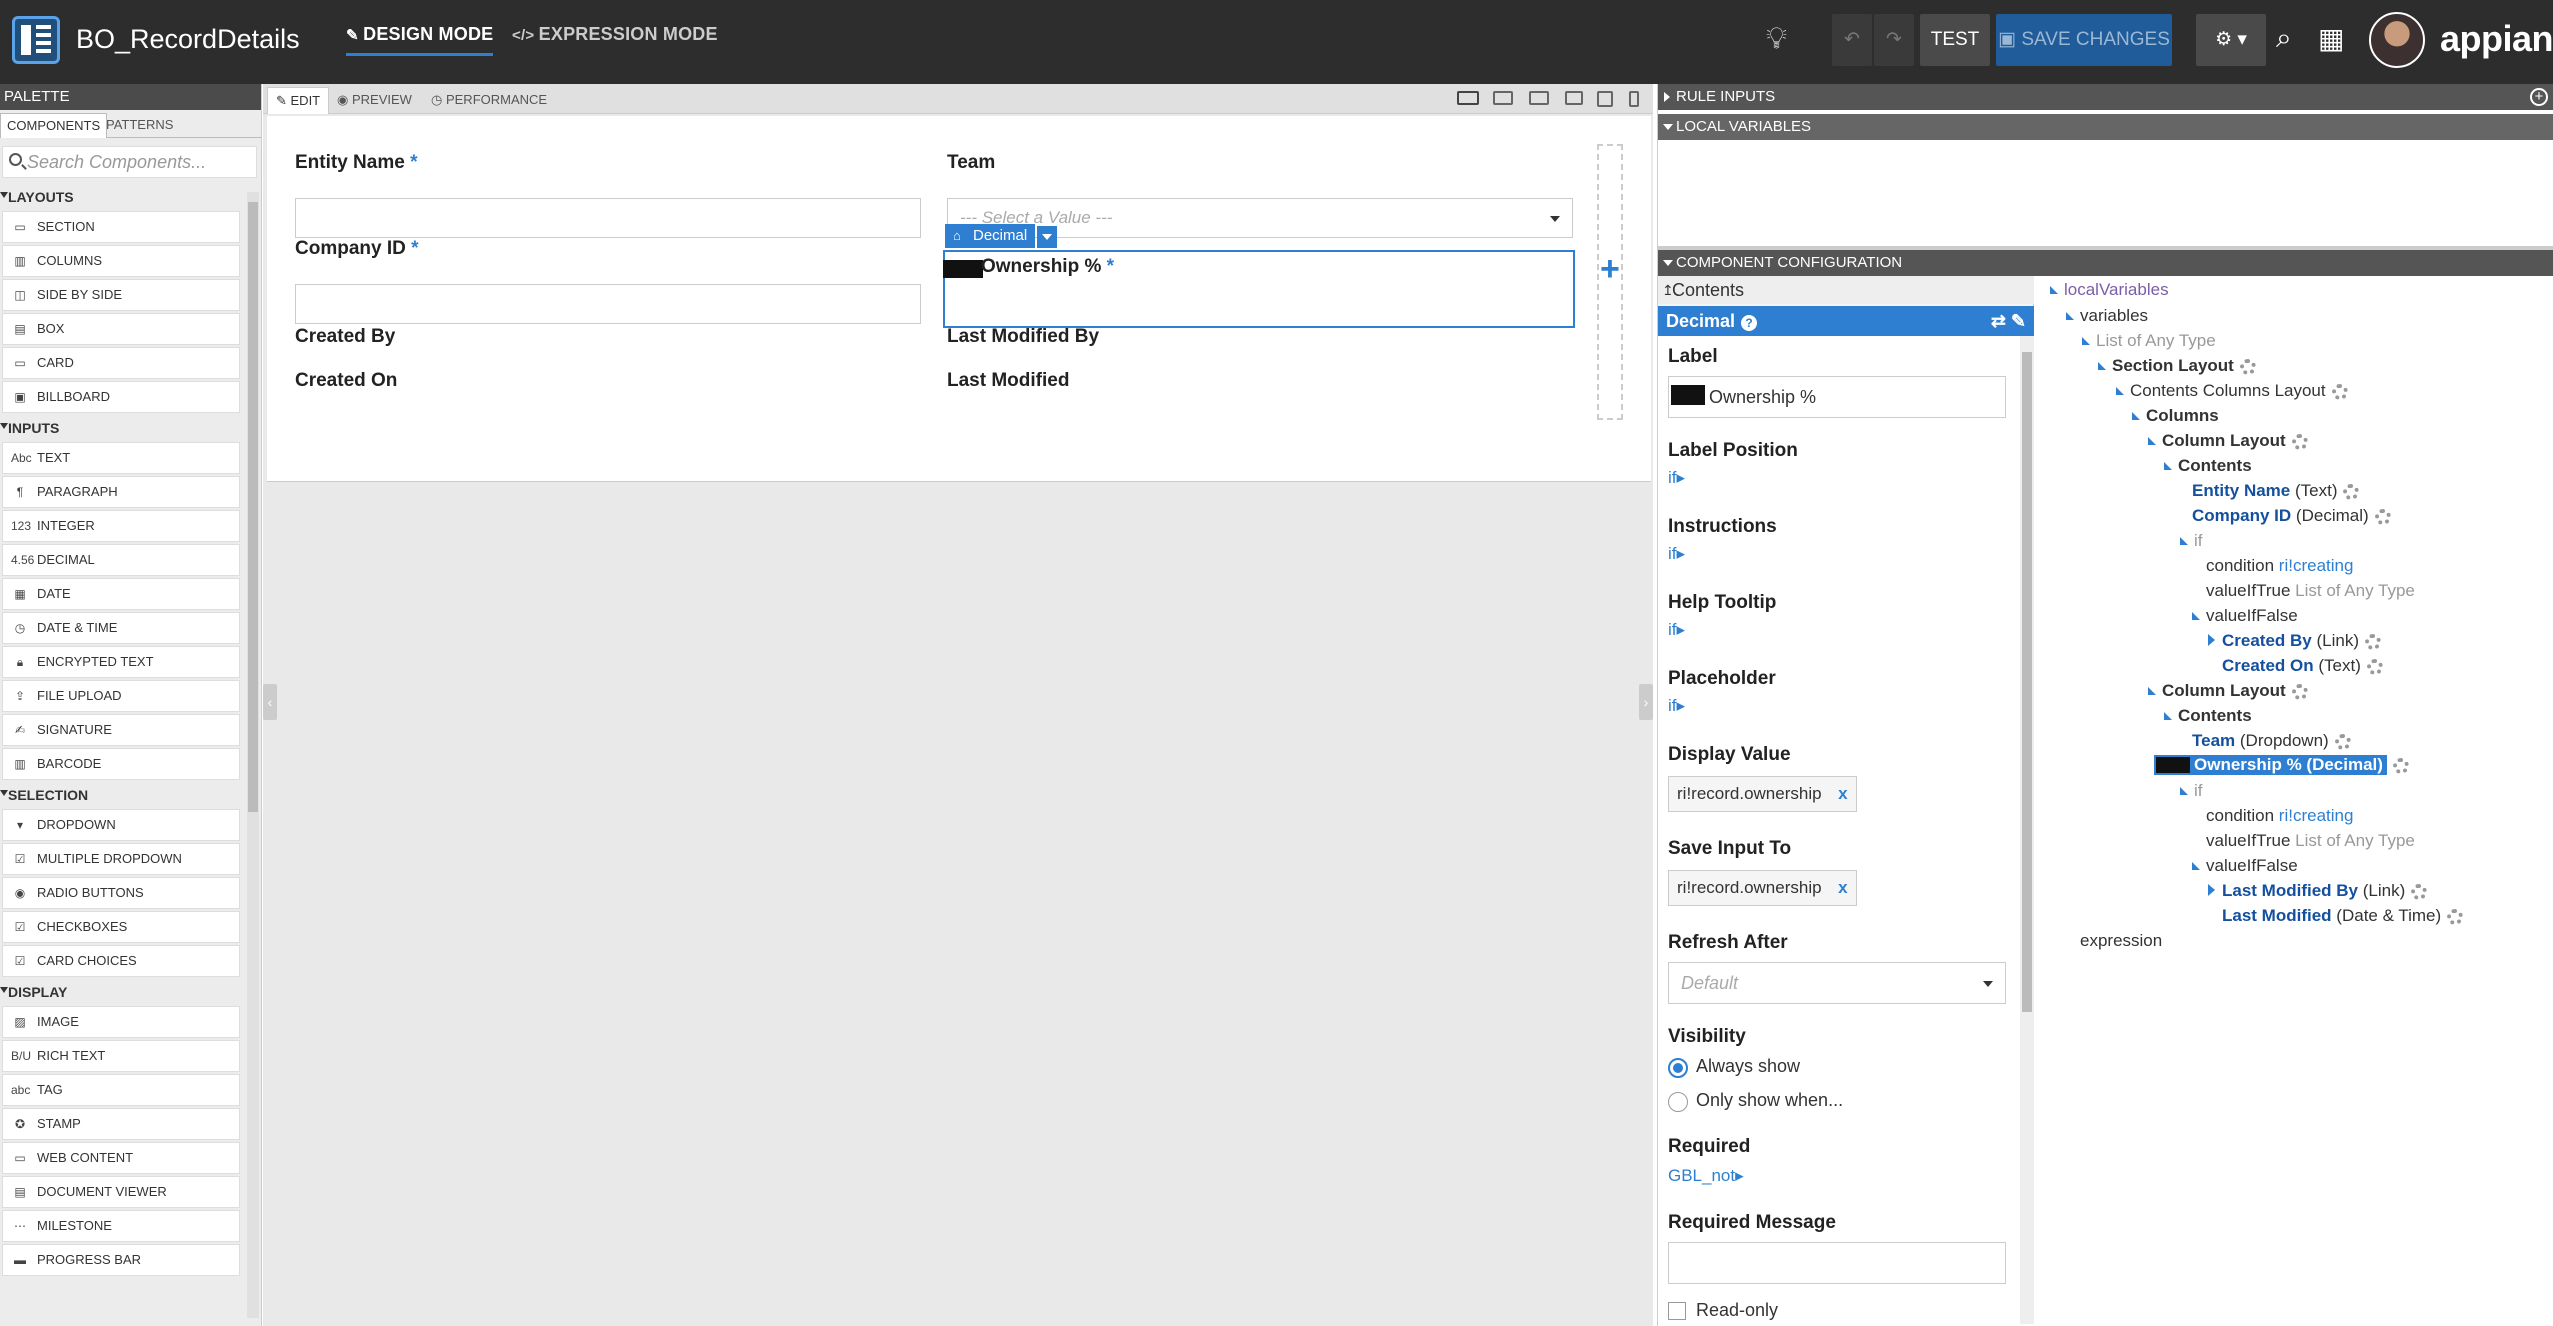 The width and height of the screenshot is (2553, 1326). Describe the element at coordinates (2208, 466) in the screenshot. I see `tree-node-contents-1: Contents` at that location.